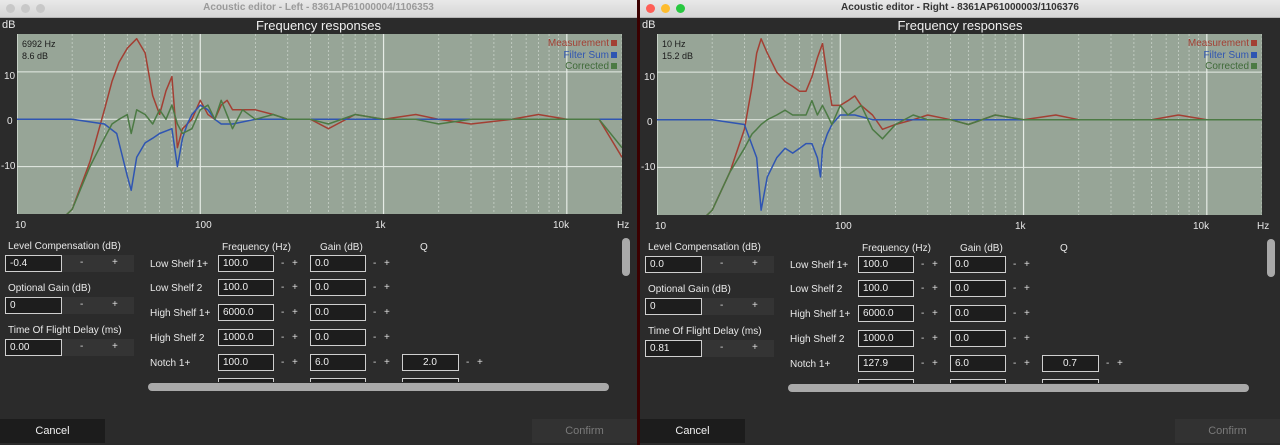  What do you see at coordinates (673, 348) in the screenshot?
I see `time-of-flight-delay-field: 0.81` at bounding box center [673, 348].